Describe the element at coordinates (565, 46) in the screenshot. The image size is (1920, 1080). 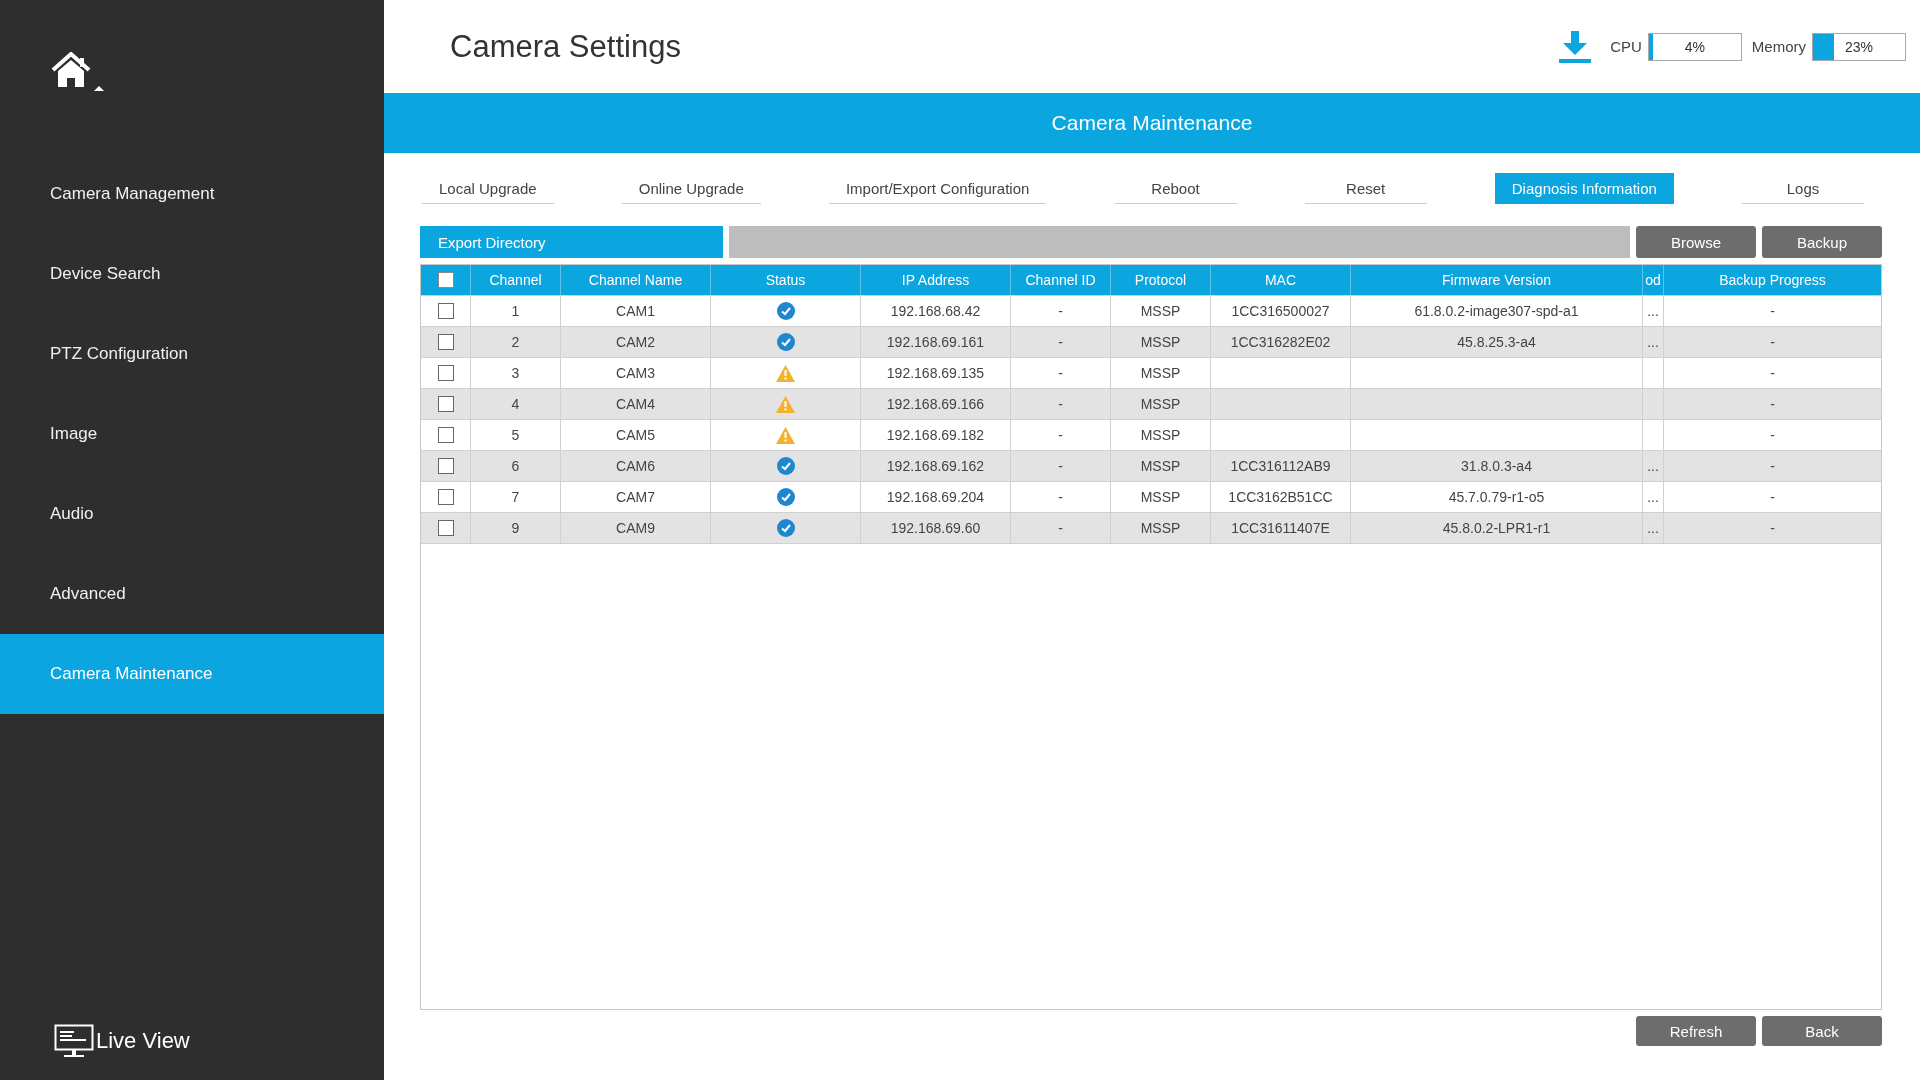
I see `page-title: Camera Settings` at that location.